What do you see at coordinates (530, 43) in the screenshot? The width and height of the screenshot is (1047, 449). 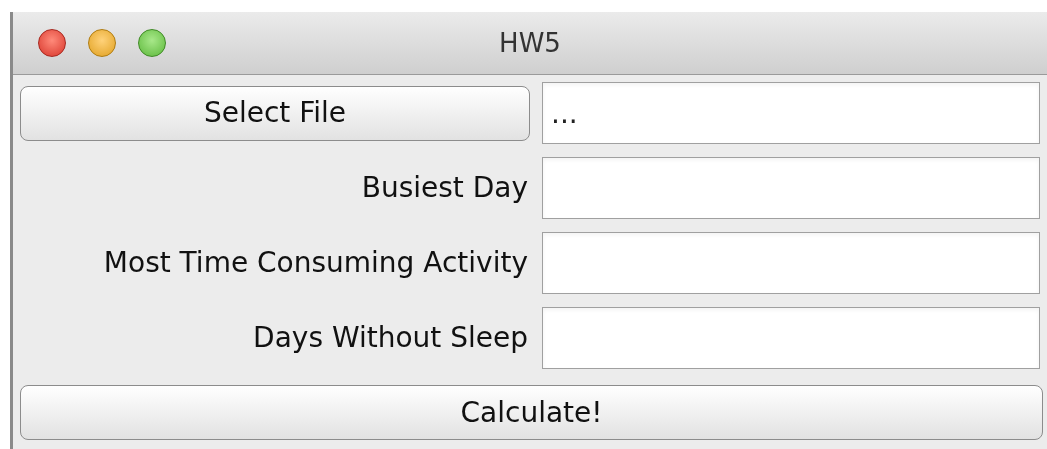 I see `window-title: HW5` at bounding box center [530, 43].